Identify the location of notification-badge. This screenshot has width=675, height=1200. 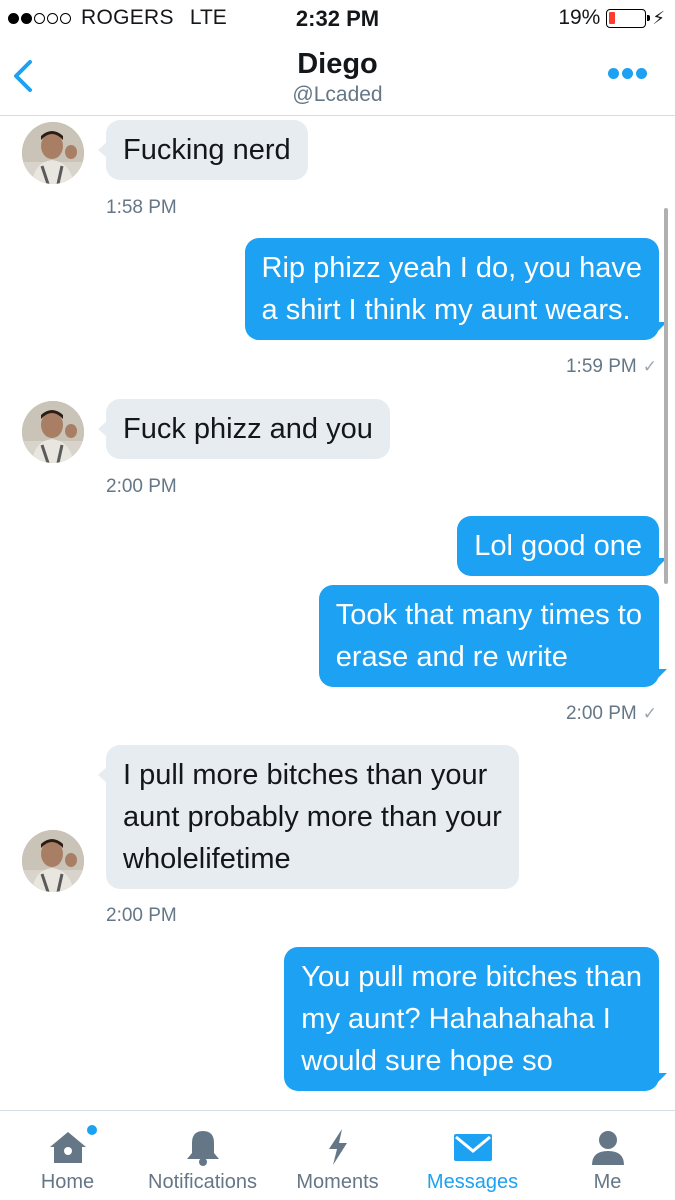
(92, 1130).